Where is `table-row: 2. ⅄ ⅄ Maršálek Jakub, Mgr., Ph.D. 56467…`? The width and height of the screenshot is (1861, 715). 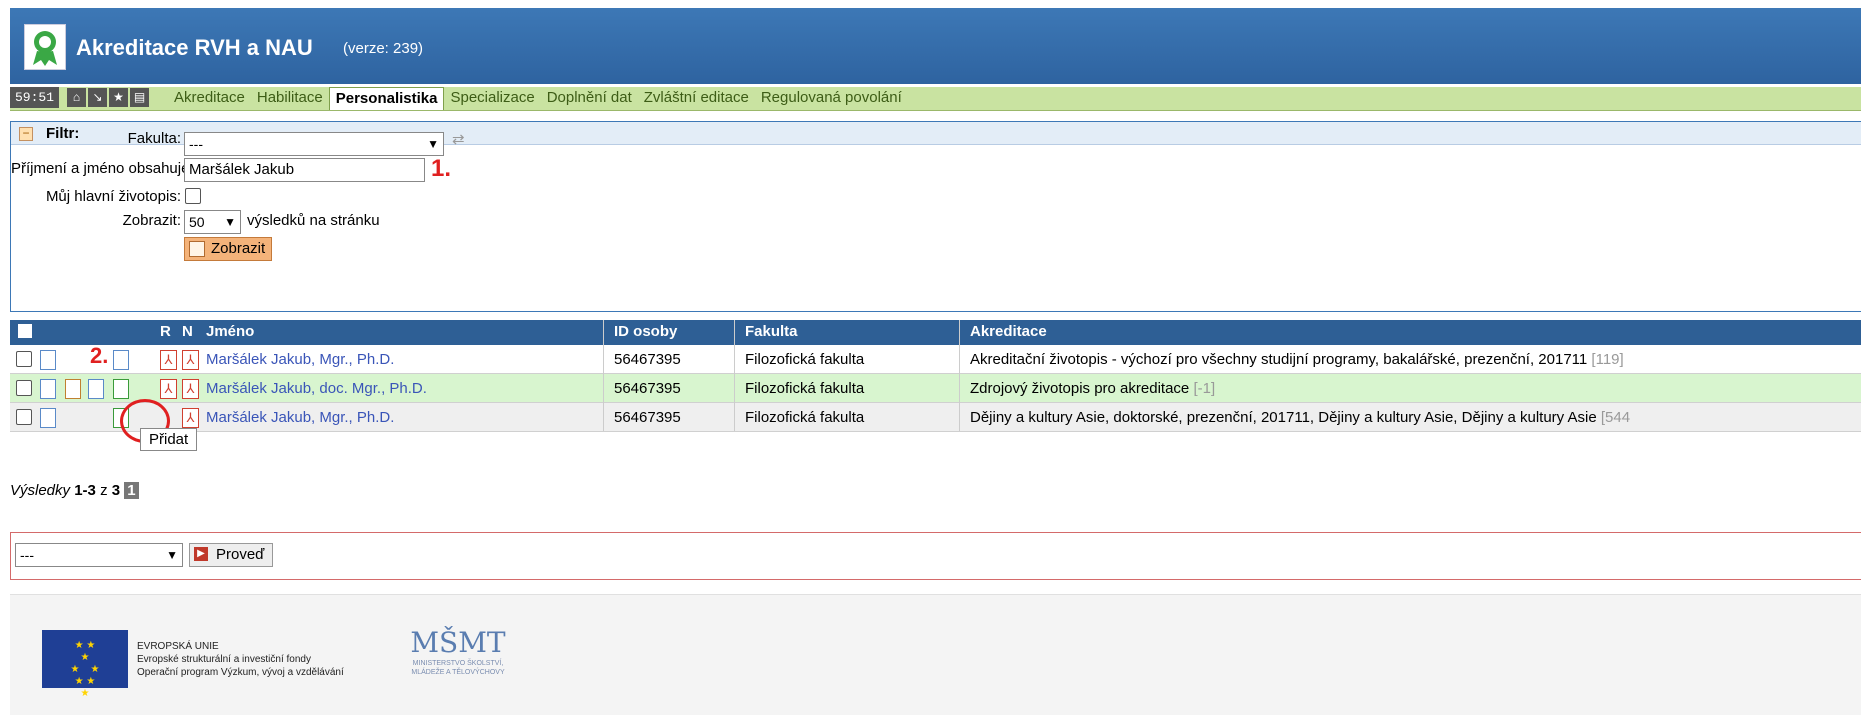 table-row: 2. ⅄ ⅄ Maršálek Jakub, Mgr., Ph.D. 56467… is located at coordinates (935, 358).